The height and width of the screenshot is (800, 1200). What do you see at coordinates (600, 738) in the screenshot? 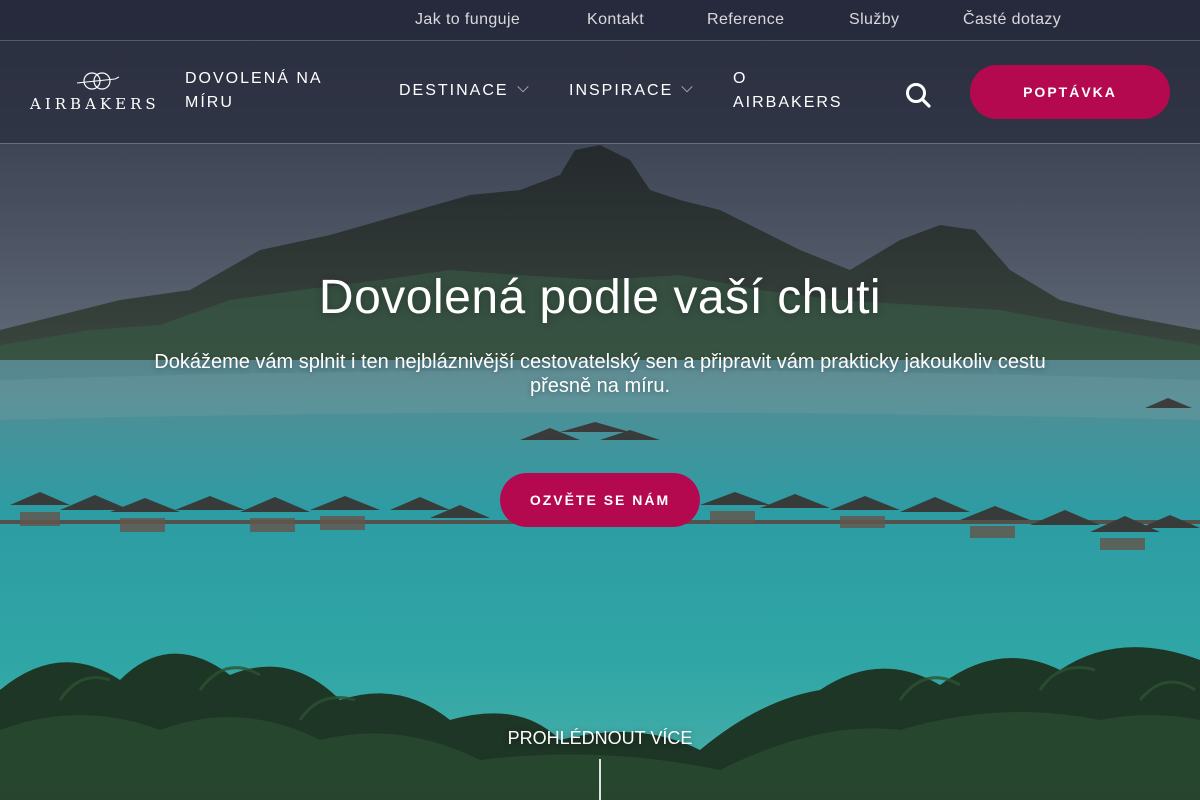
I see `see-more-link: PROHLÉDNOUT VÍCE` at bounding box center [600, 738].